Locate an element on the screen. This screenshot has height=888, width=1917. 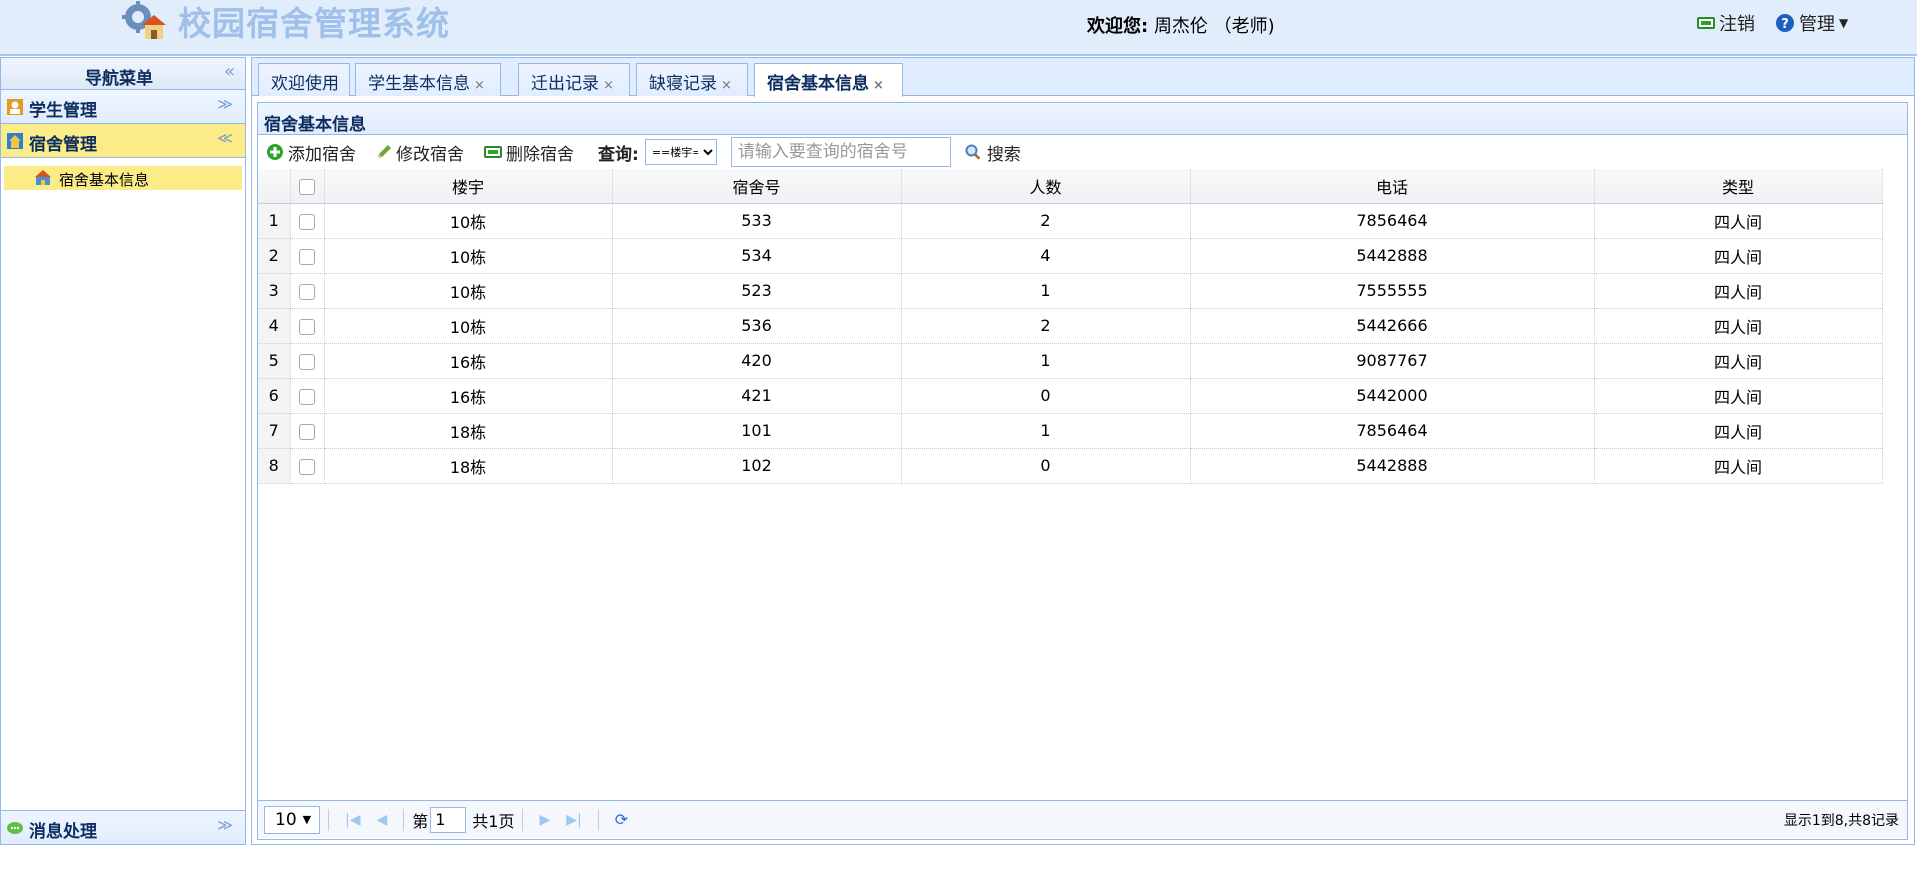
phone-cell: 5442666 is located at coordinates (1392, 326).